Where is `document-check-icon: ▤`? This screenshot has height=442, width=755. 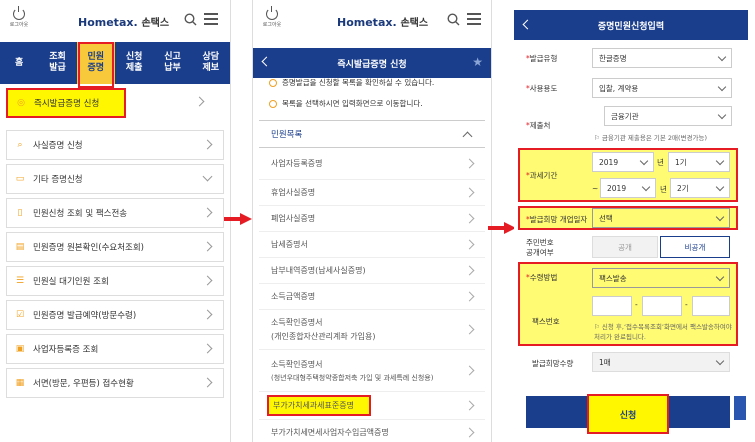
document-check-icon: ▤ is located at coordinates (20, 247).